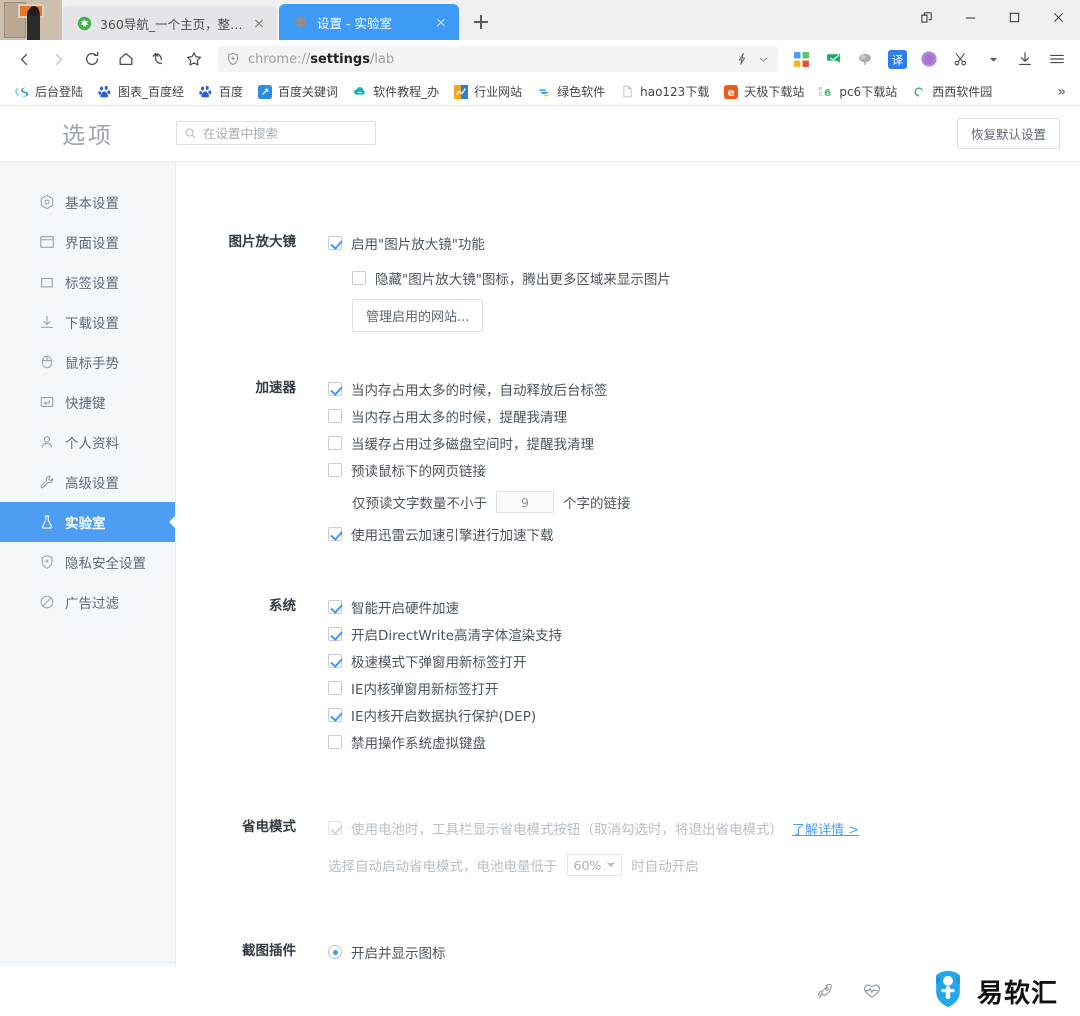 The width and height of the screenshot is (1080, 1016). Describe the element at coordinates (1057, 59) in the screenshot. I see `menu-icon` at that location.